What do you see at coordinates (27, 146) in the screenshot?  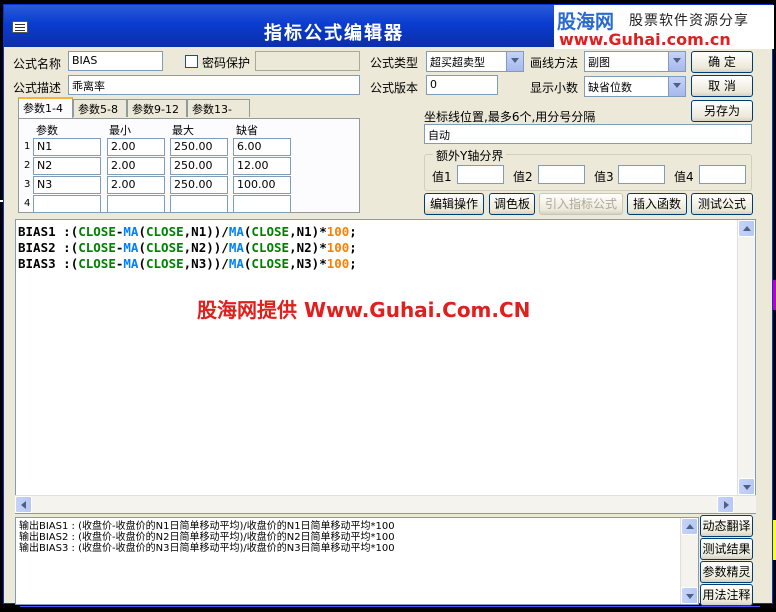 I see `param-row-index: 1` at bounding box center [27, 146].